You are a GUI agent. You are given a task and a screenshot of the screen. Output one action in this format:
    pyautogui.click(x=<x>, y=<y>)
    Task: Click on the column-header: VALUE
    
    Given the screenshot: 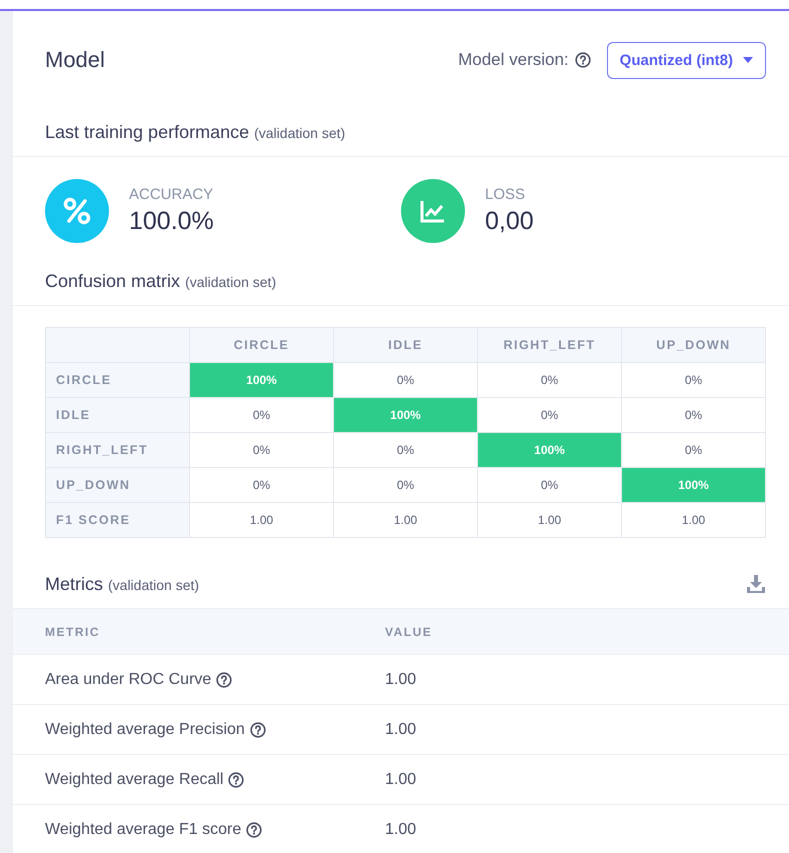 What is the action you would take?
    pyautogui.click(x=586, y=631)
    